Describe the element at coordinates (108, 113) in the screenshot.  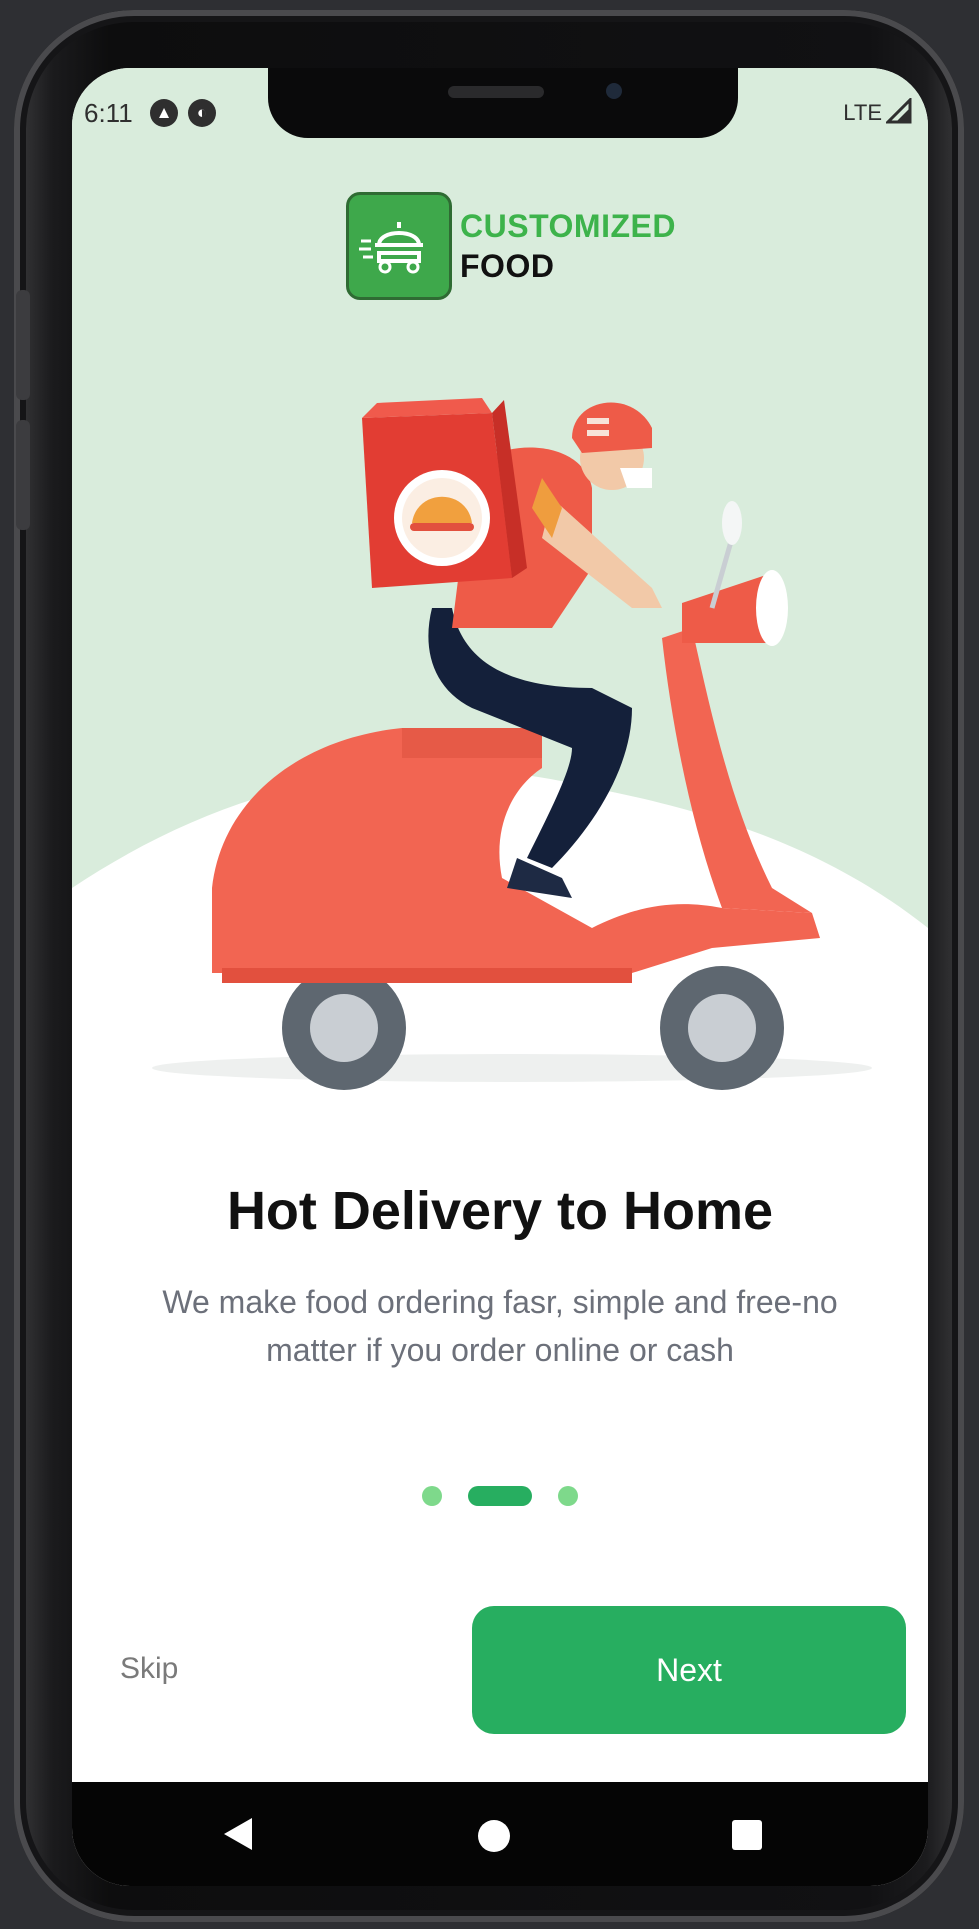
I see `status-time: 6:11` at that location.